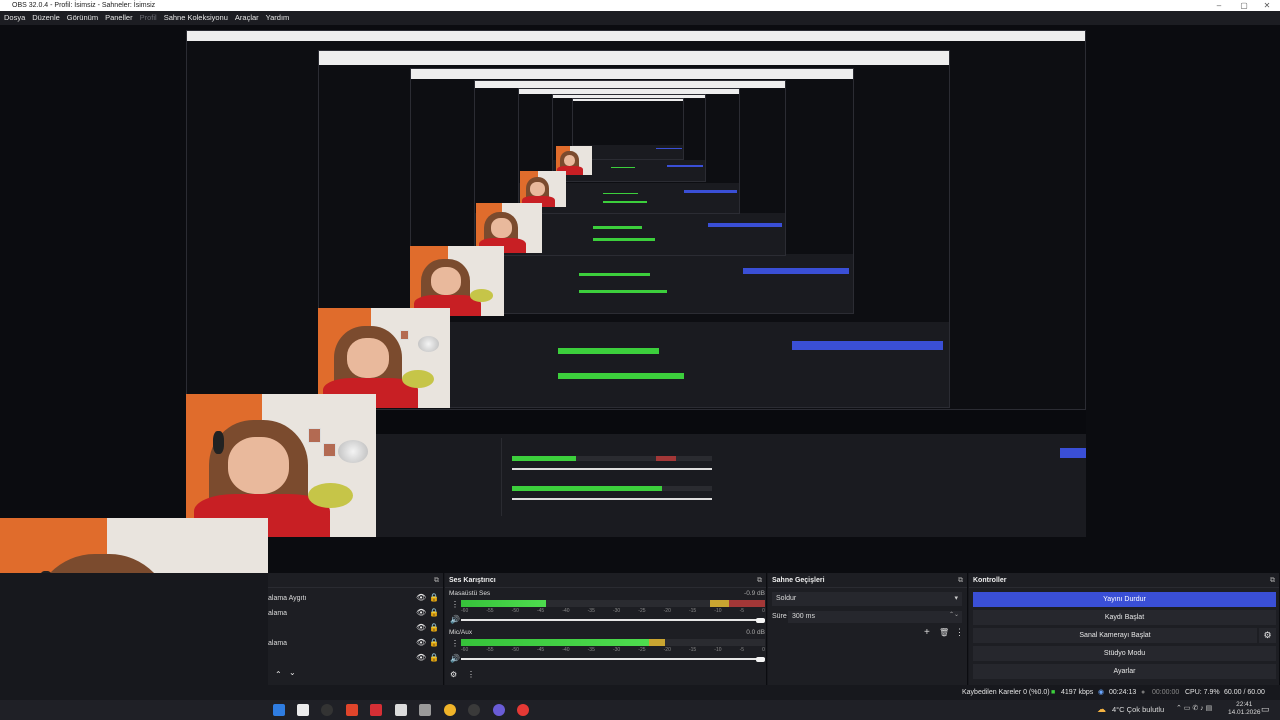 The width and height of the screenshot is (1280, 720). What do you see at coordinates (1115, 635) in the screenshot?
I see `start-virtual-camera-button: Sanal Kamerayı Başlat` at bounding box center [1115, 635].